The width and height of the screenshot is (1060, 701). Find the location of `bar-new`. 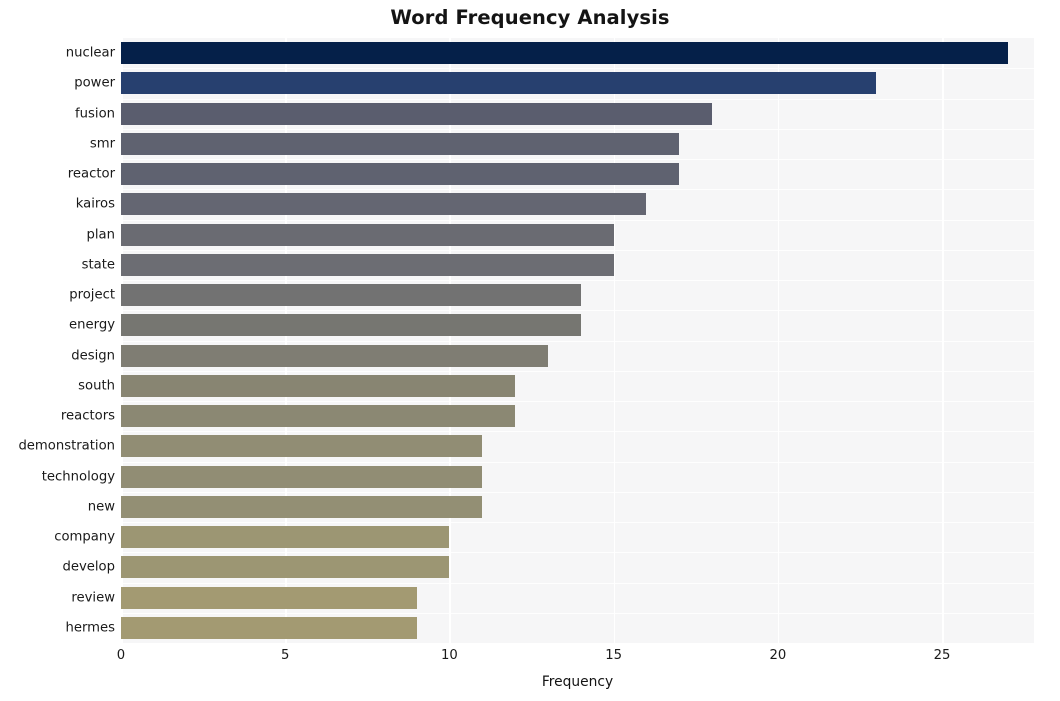

bar-new is located at coordinates (302, 506).